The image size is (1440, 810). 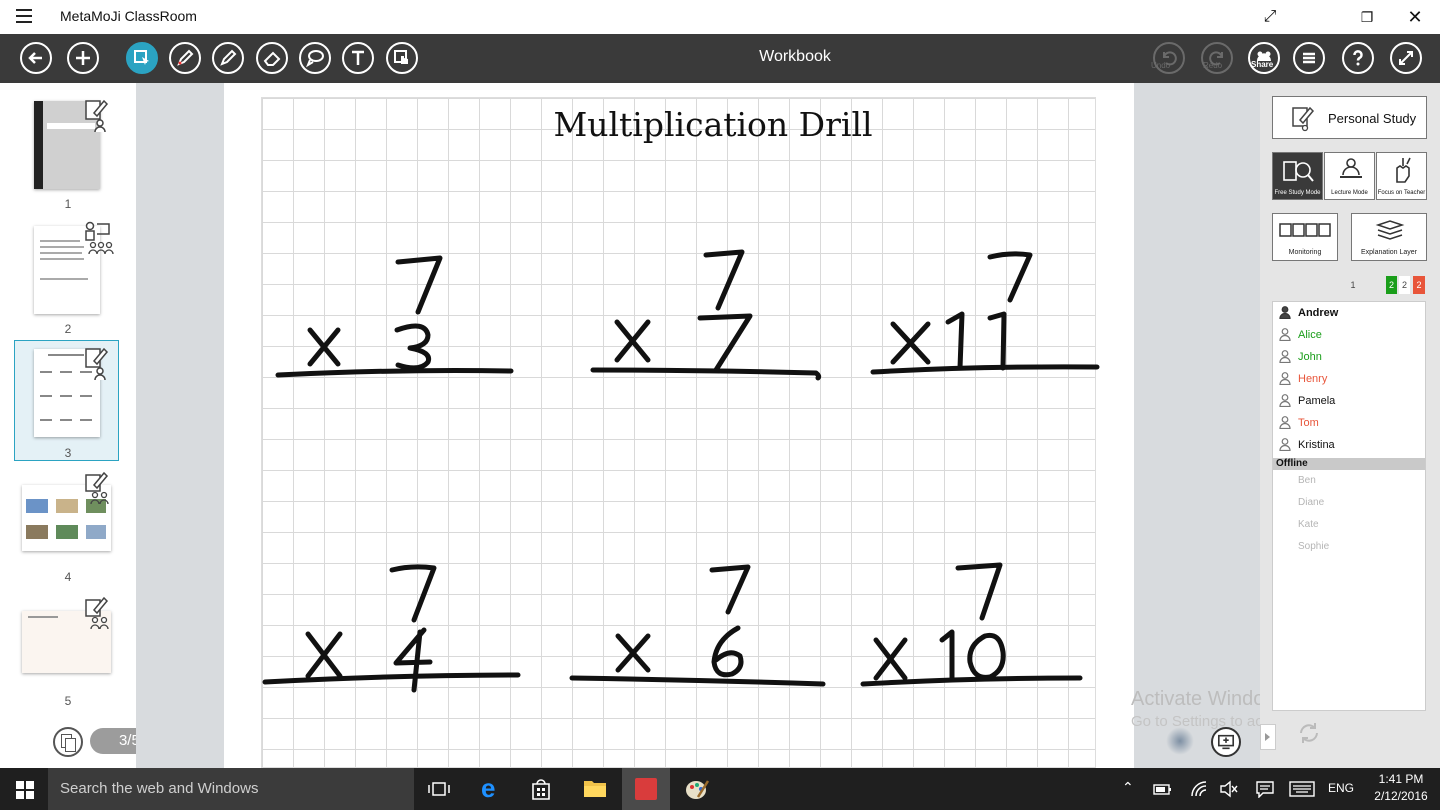 I want to click on back-button, so click(x=36, y=58).